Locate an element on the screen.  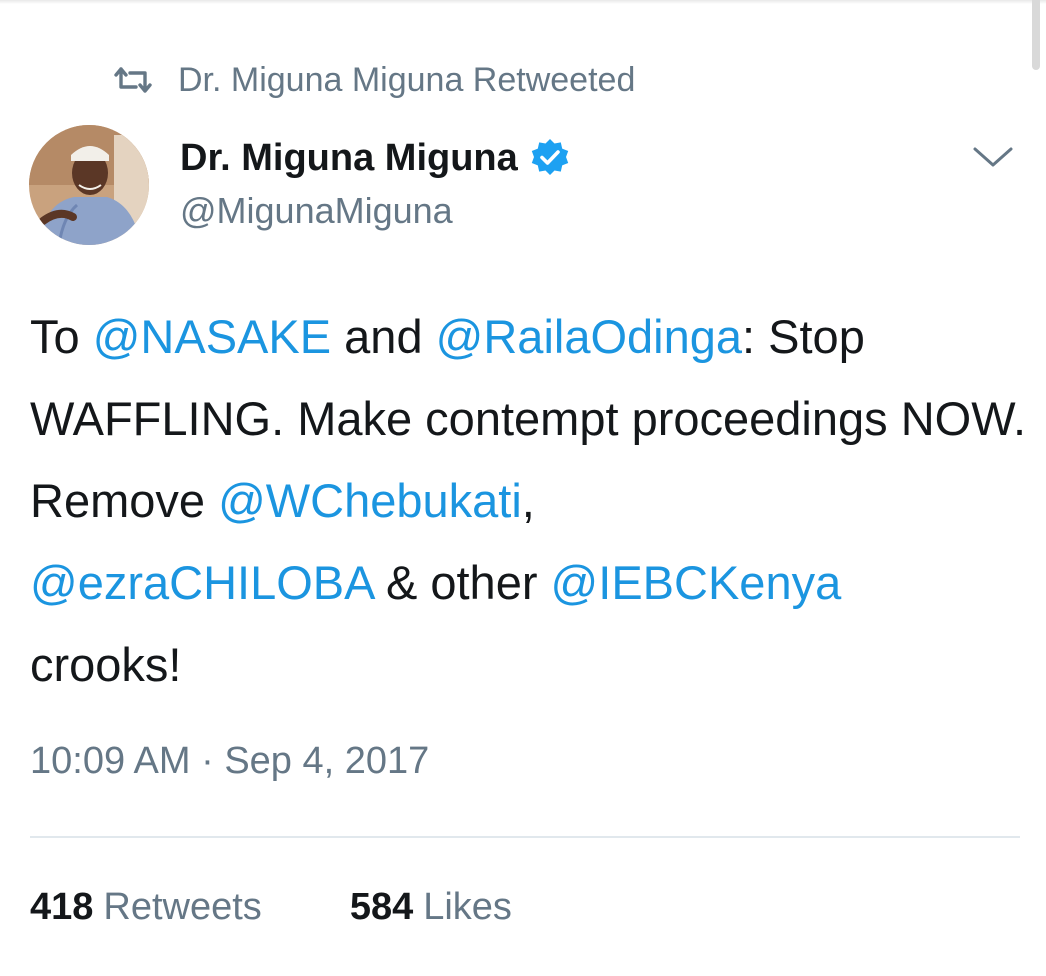
retweet-context: Dr. Miguna Miguna Retweeted is located at coordinates (373, 80).